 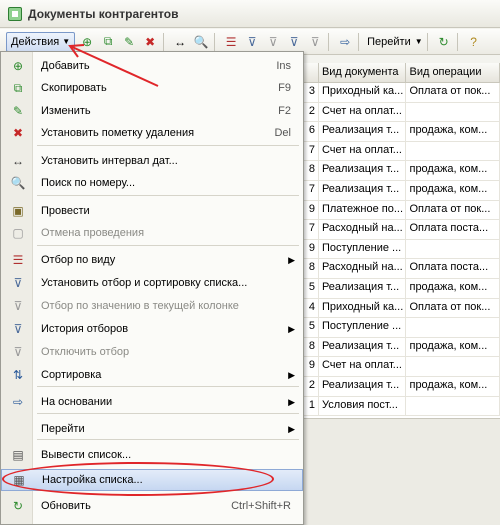 I want to click on window-titlebar: Документы контрагентов, so click(x=250, y=14).